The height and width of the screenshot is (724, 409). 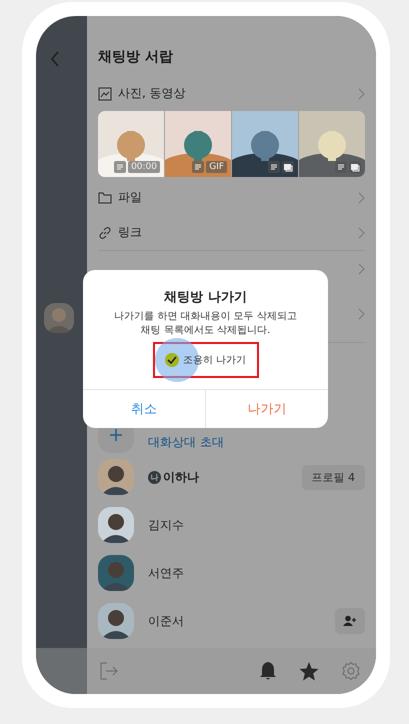 I want to click on member-name: 이준서, so click(x=166, y=621).